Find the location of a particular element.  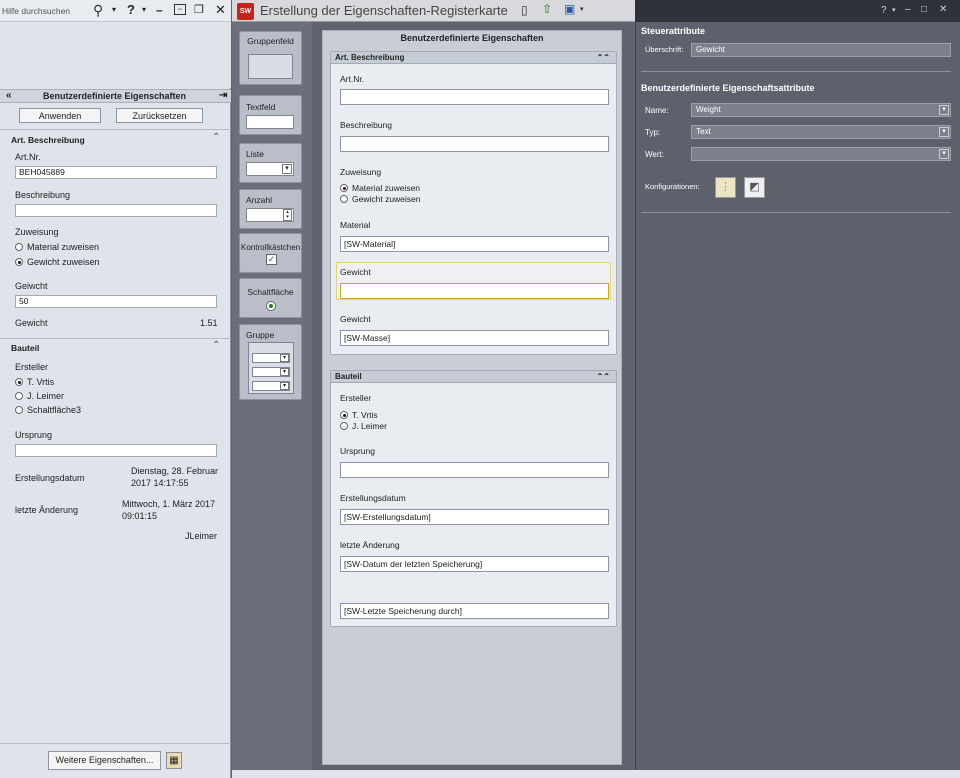

name-label: Name: is located at coordinates (657, 110).